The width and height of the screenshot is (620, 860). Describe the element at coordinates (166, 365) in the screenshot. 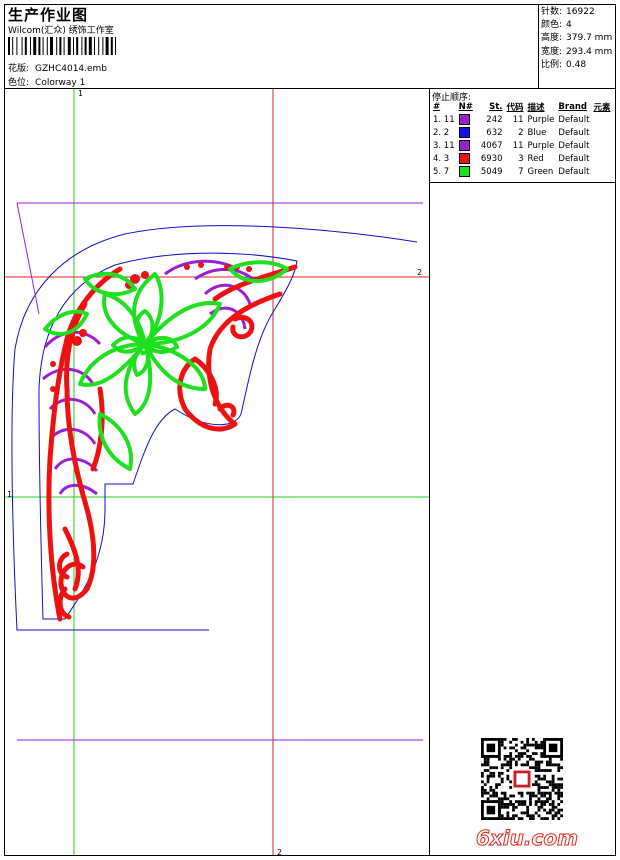

I see `green-flower` at that location.